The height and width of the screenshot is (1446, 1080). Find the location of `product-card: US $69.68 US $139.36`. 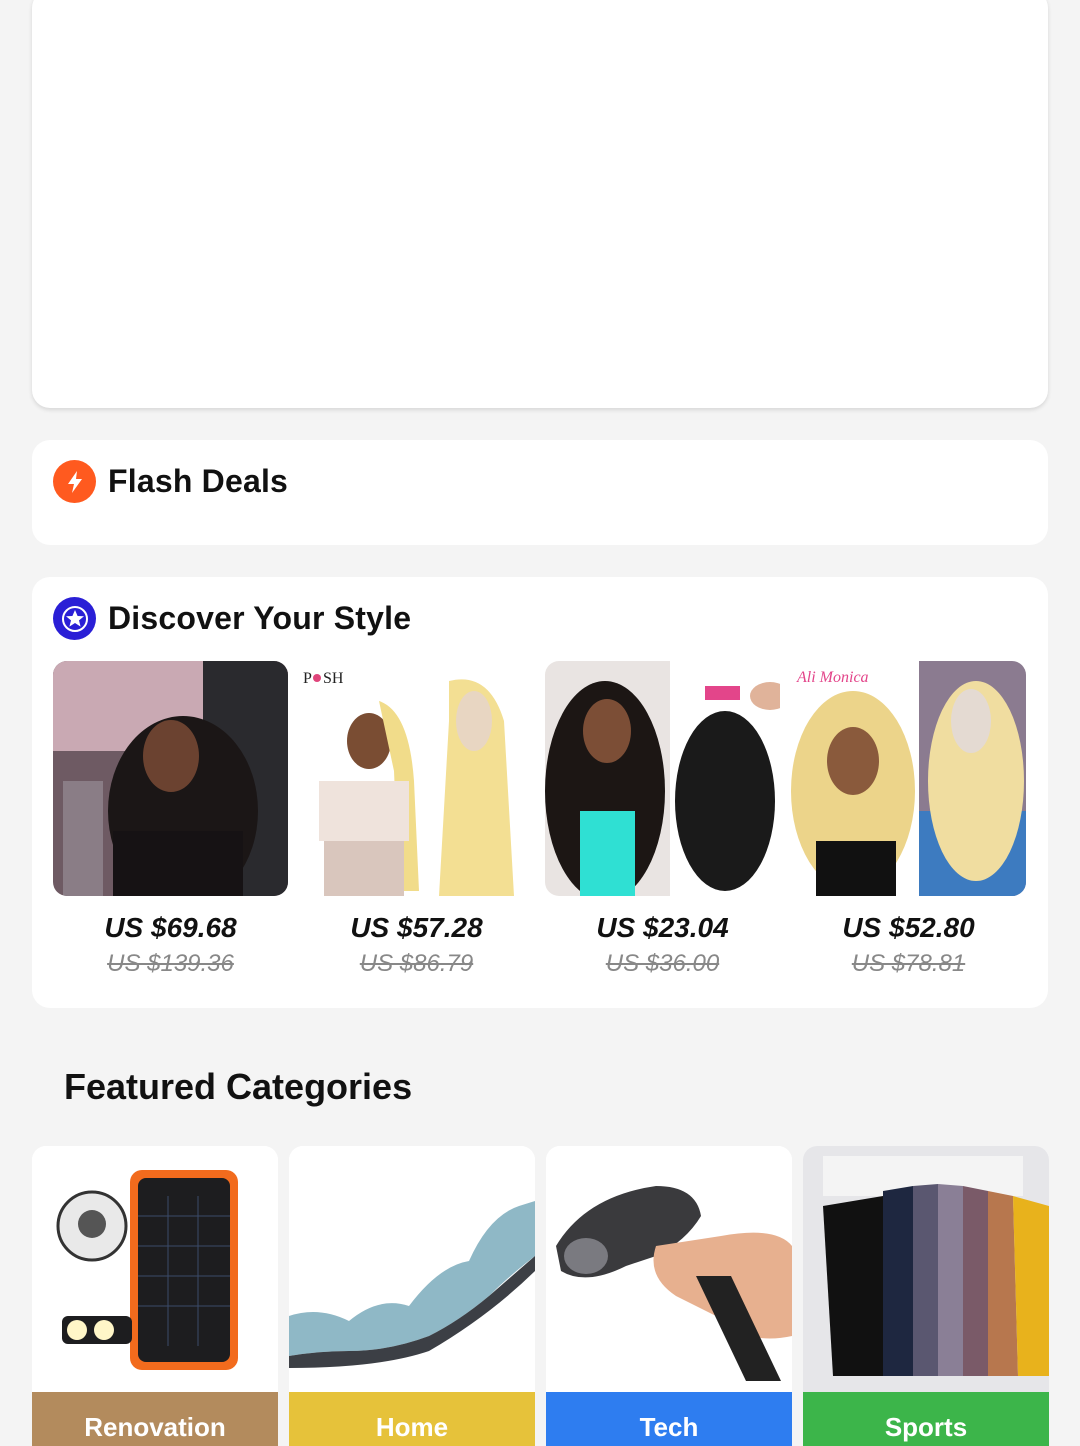

product-card: US $69.68 US $139.36 is located at coordinates (170, 819).